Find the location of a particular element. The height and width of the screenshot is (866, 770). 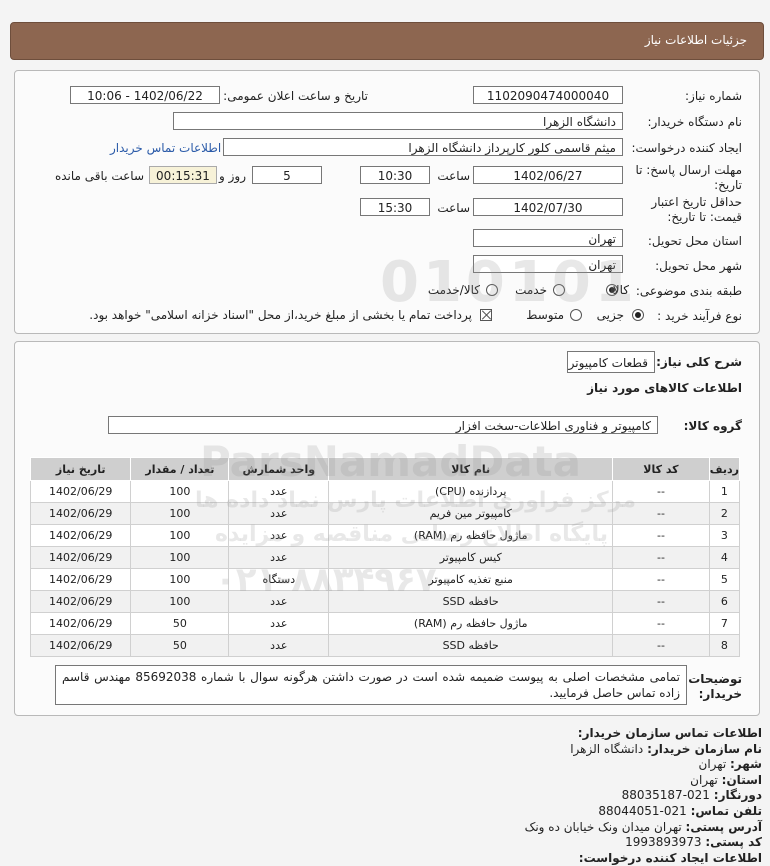

cell-row: 1 is located at coordinates (724, 491).